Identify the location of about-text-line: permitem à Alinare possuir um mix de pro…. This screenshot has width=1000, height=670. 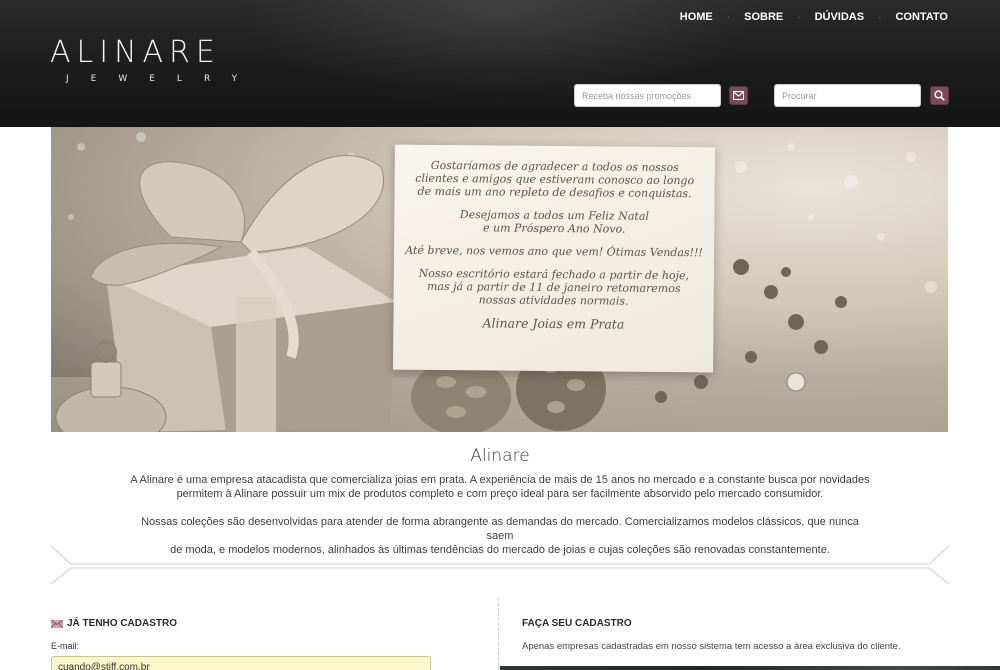
(500, 494).